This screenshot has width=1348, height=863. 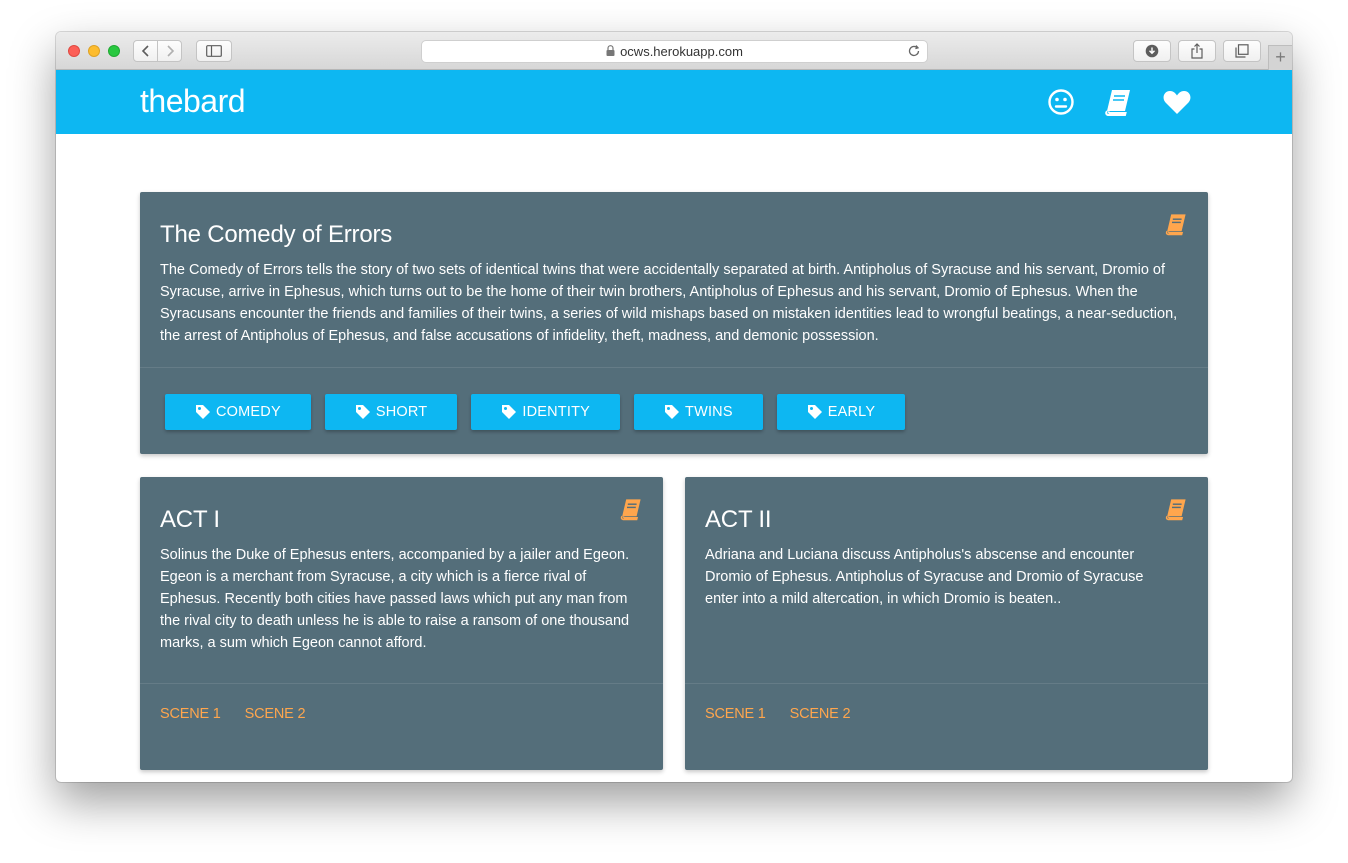 I want to click on share-button, so click(x=1197, y=51).